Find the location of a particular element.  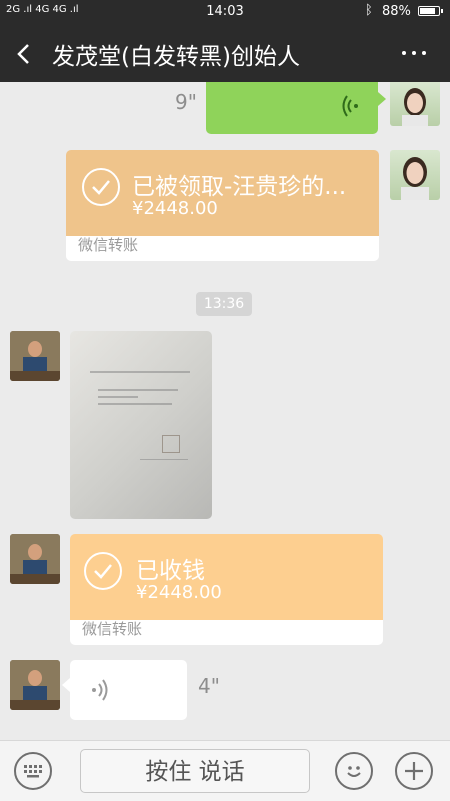

voice-message-outgoing is located at coordinates (296, 108).